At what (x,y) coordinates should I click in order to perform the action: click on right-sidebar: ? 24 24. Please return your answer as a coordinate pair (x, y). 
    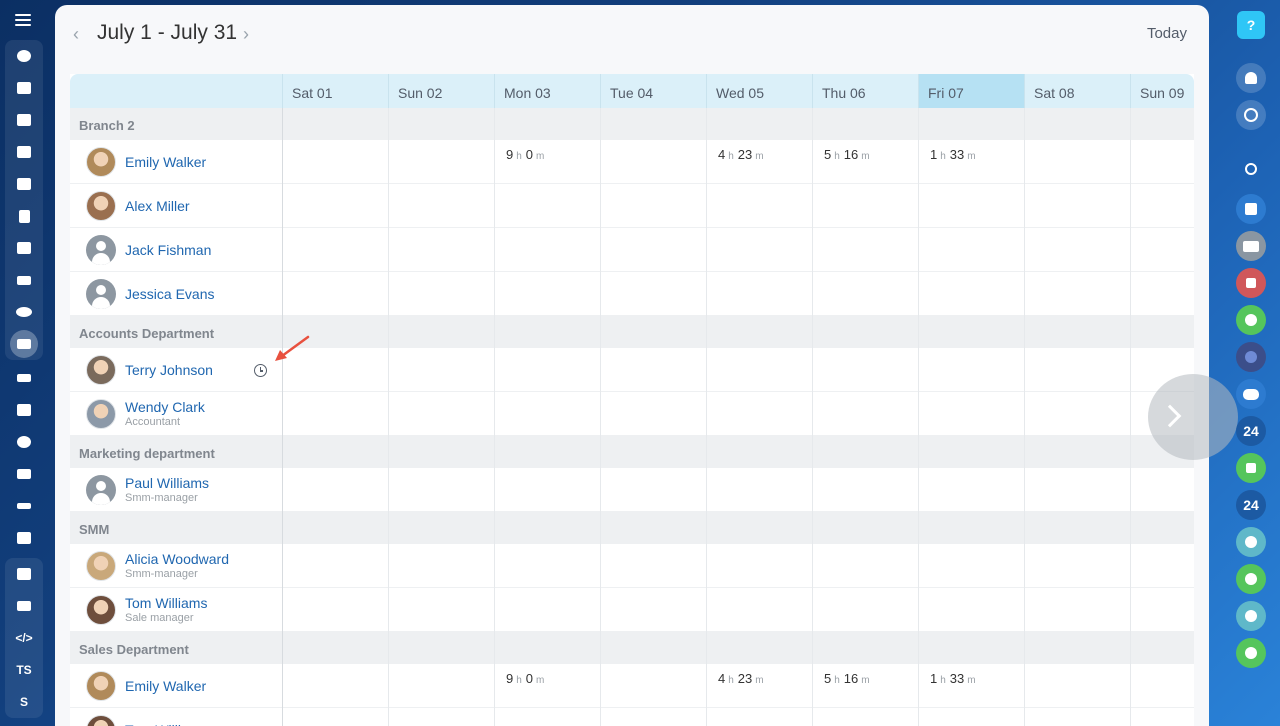
    Looking at the image, I should click on (1251, 363).